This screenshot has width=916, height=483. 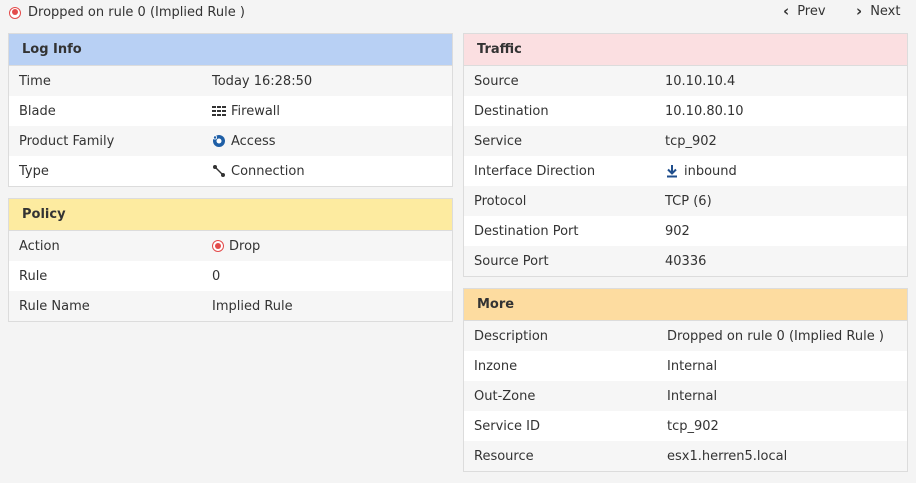 I want to click on row-value-text: Firewall, so click(x=256, y=111).